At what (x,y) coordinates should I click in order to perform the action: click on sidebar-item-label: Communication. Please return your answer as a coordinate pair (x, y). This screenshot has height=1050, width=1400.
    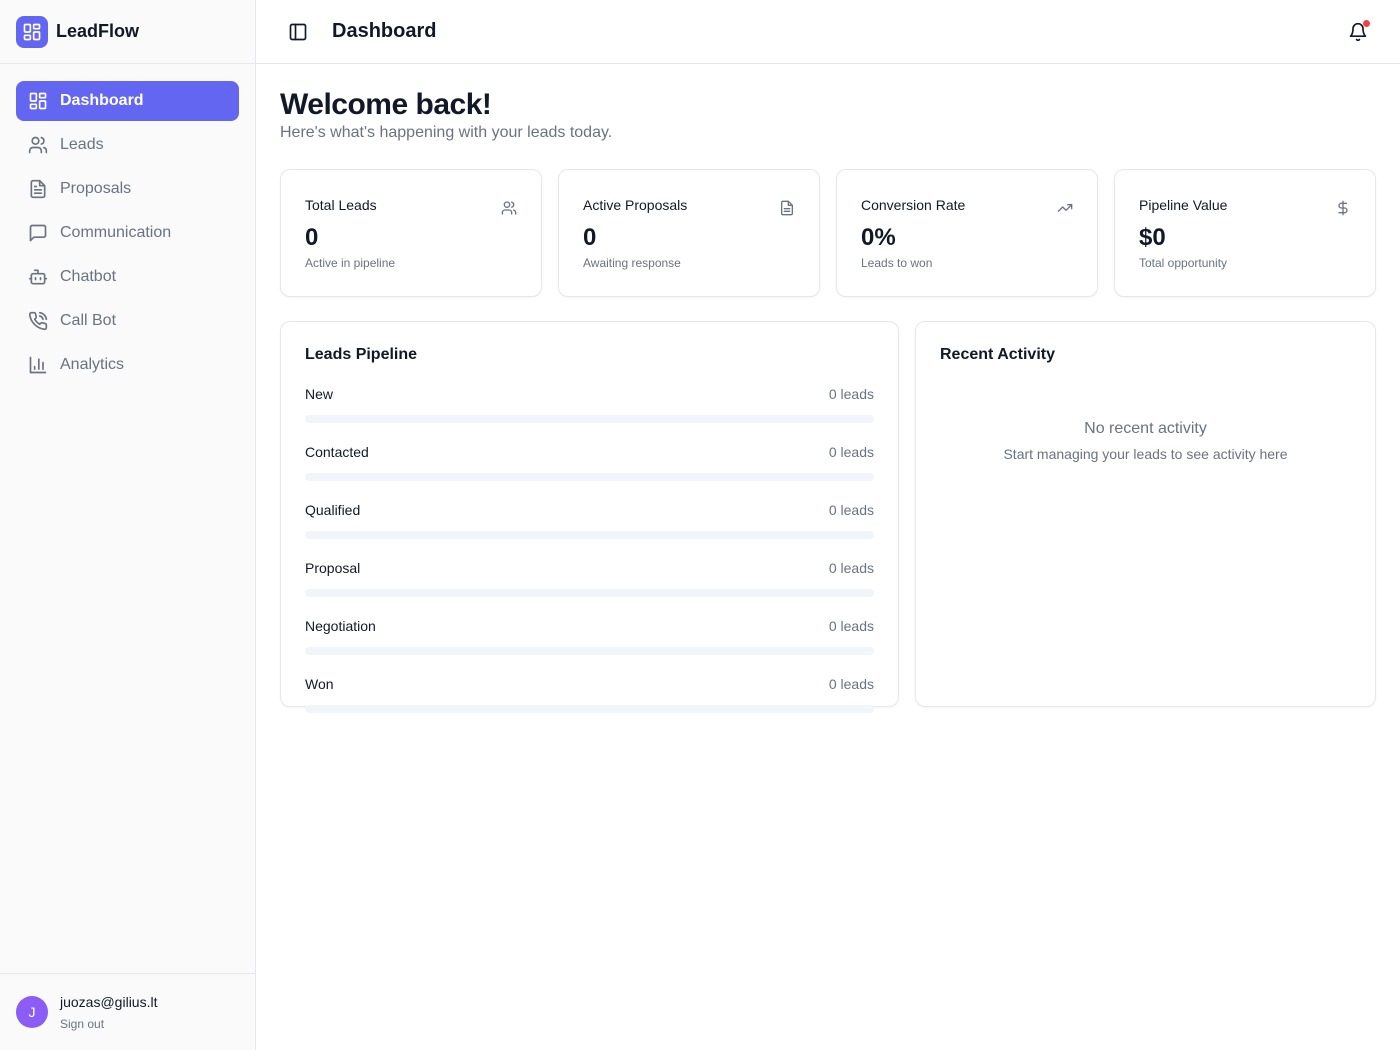
    Looking at the image, I should click on (116, 232).